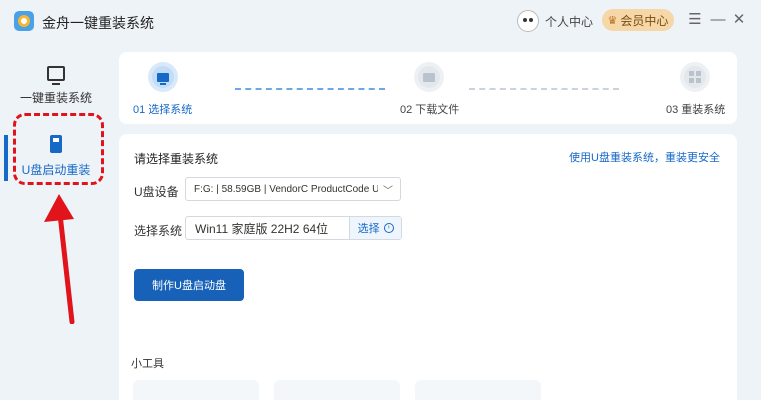  I want to click on member-center-label: 会员中心, so click(644, 20).